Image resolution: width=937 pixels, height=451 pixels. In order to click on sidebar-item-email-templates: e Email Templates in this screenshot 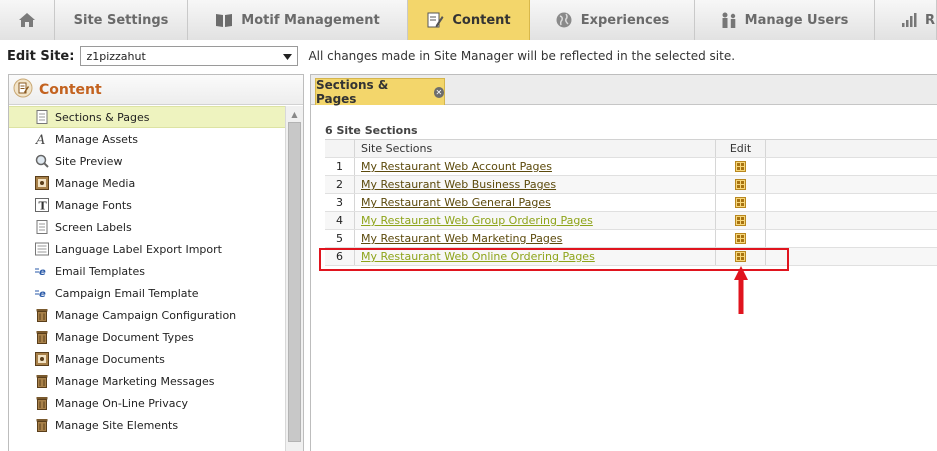, I will do `click(147, 271)`.